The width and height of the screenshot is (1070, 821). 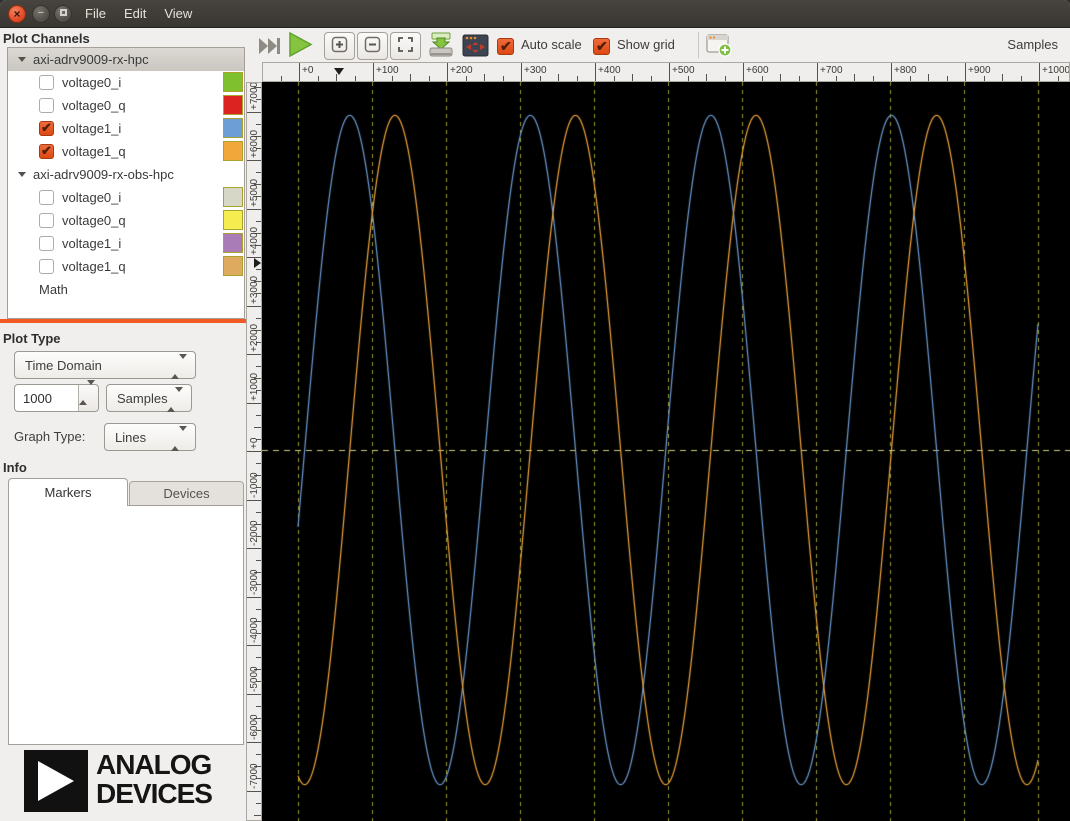 I want to click on chevron-updown-icon, so click(x=175, y=399).